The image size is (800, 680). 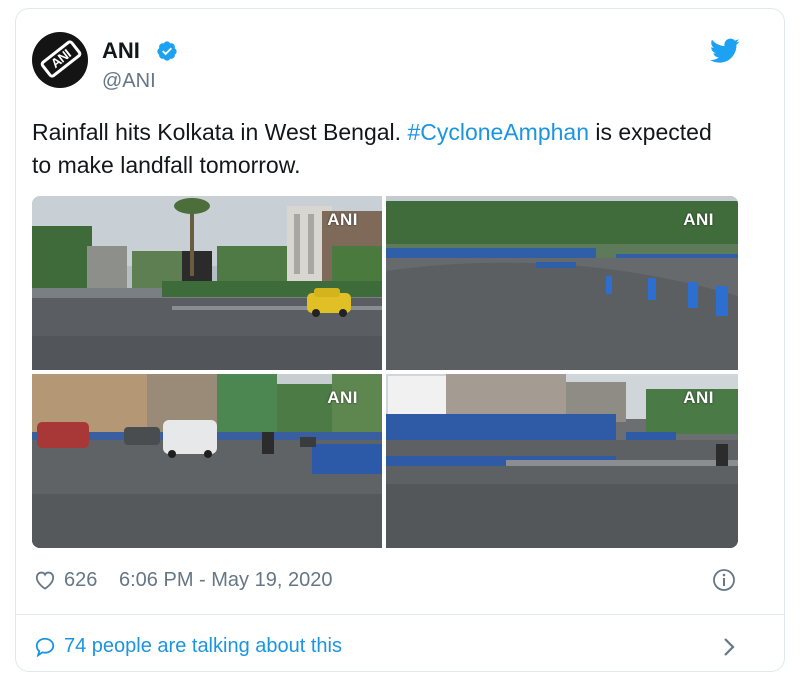 I want to click on avatar: ANI, so click(x=60, y=60).